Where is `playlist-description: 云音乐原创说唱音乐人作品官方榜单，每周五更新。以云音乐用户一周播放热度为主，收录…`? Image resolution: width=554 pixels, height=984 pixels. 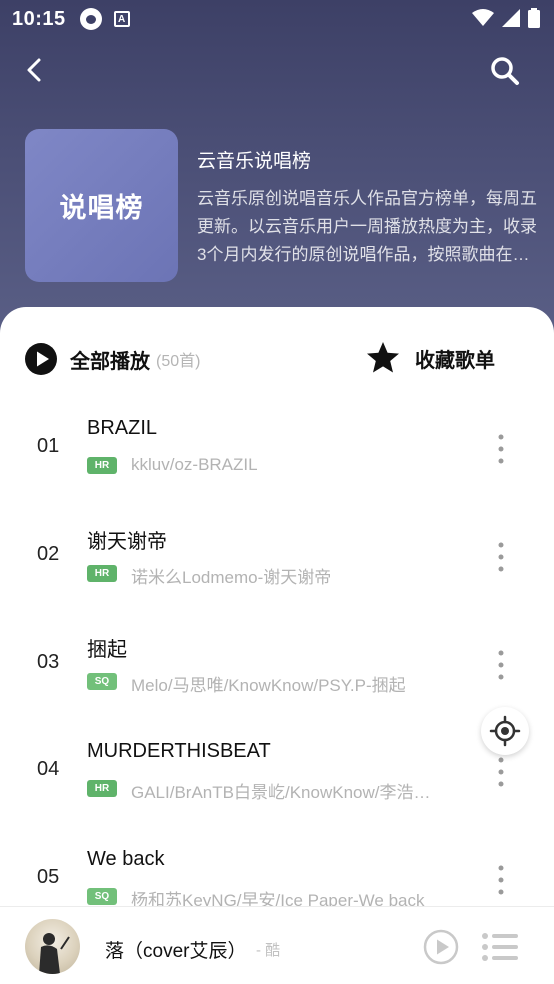 playlist-description: 云音乐原创说唱音乐人作品官方榜单，每周五更新。以云音乐用户一周播放热度为主，收录… is located at coordinates (367, 227).